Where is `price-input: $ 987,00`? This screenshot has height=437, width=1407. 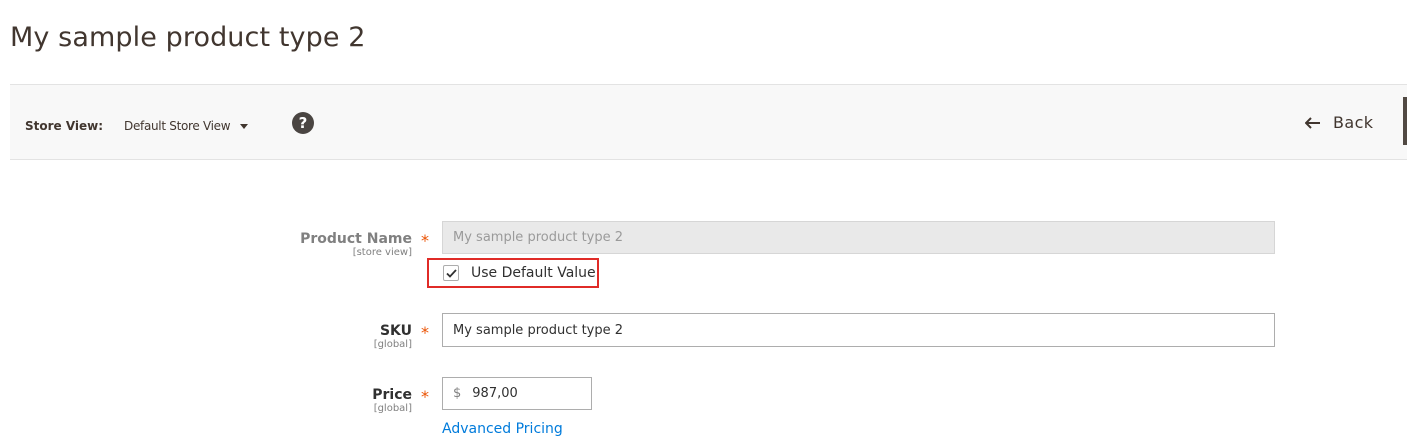
price-input: $ 987,00 is located at coordinates (517, 393).